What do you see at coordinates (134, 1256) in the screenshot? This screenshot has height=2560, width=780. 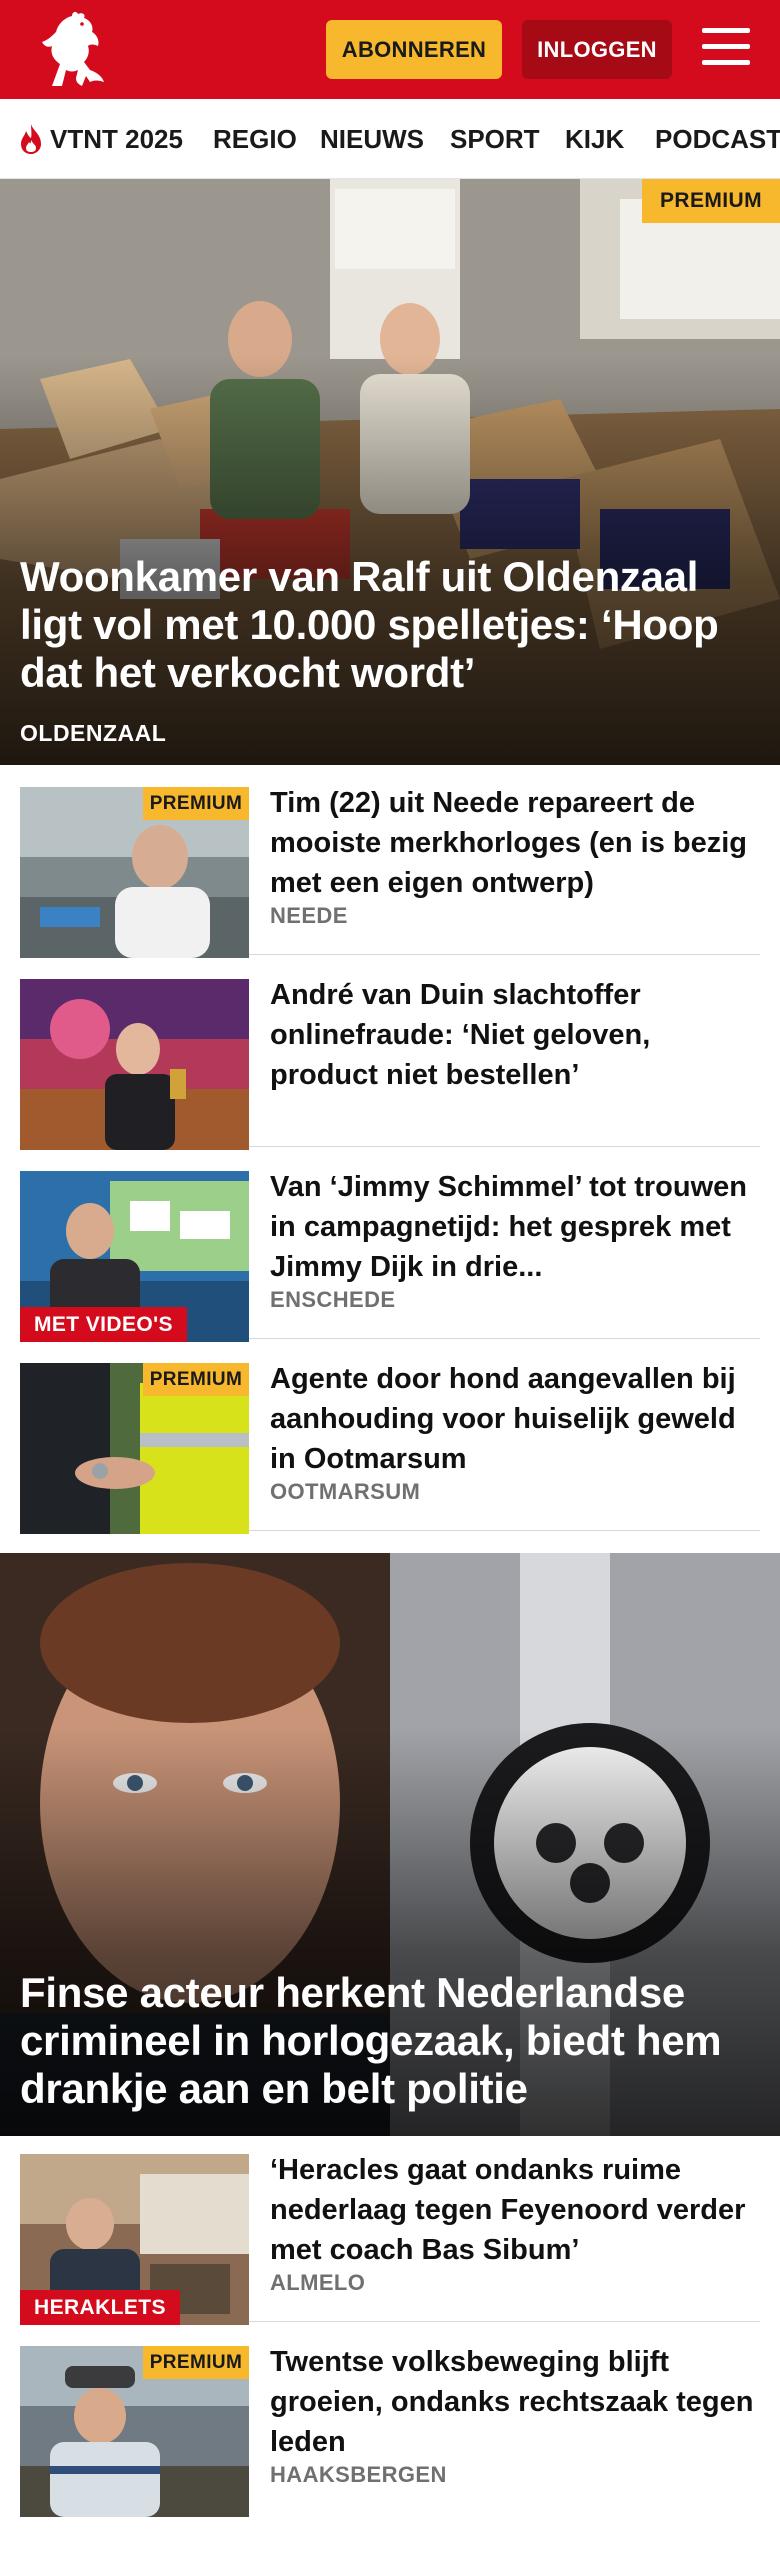 I see `article-thumbnail: MET VIDEO'S` at bounding box center [134, 1256].